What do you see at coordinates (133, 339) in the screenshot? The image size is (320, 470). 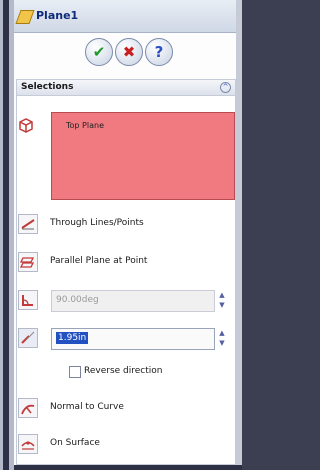 I see `distance-field: 1.95in` at bounding box center [133, 339].